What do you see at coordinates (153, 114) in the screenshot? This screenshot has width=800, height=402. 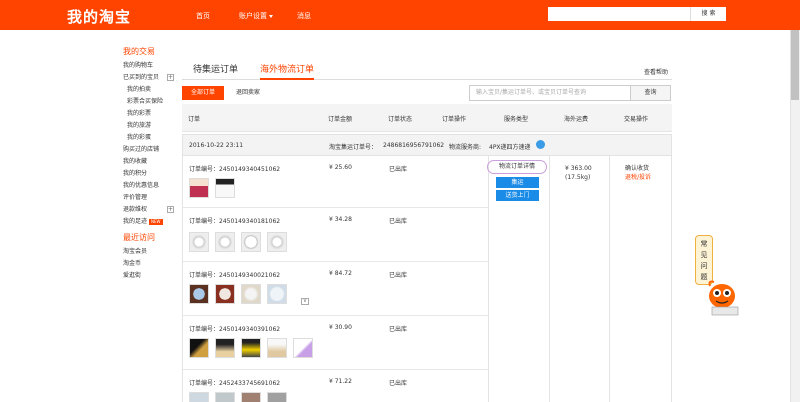 I see `sidebar-item-lottery: 我的彩票` at bounding box center [153, 114].